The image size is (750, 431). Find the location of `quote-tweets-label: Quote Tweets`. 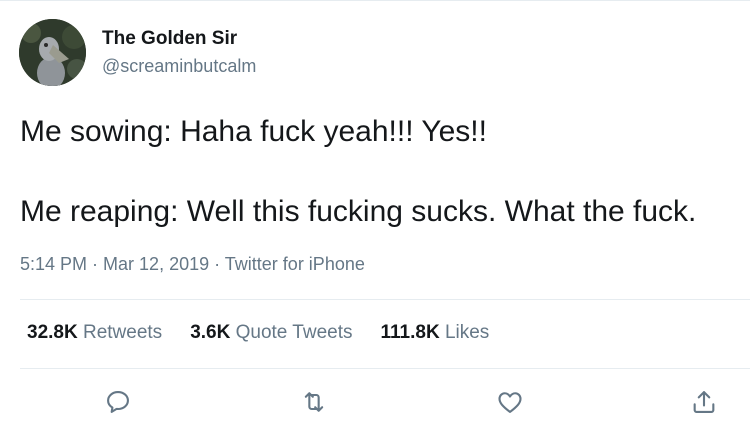

quote-tweets-label: Quote Tweets is located at coordinates (291, 332).